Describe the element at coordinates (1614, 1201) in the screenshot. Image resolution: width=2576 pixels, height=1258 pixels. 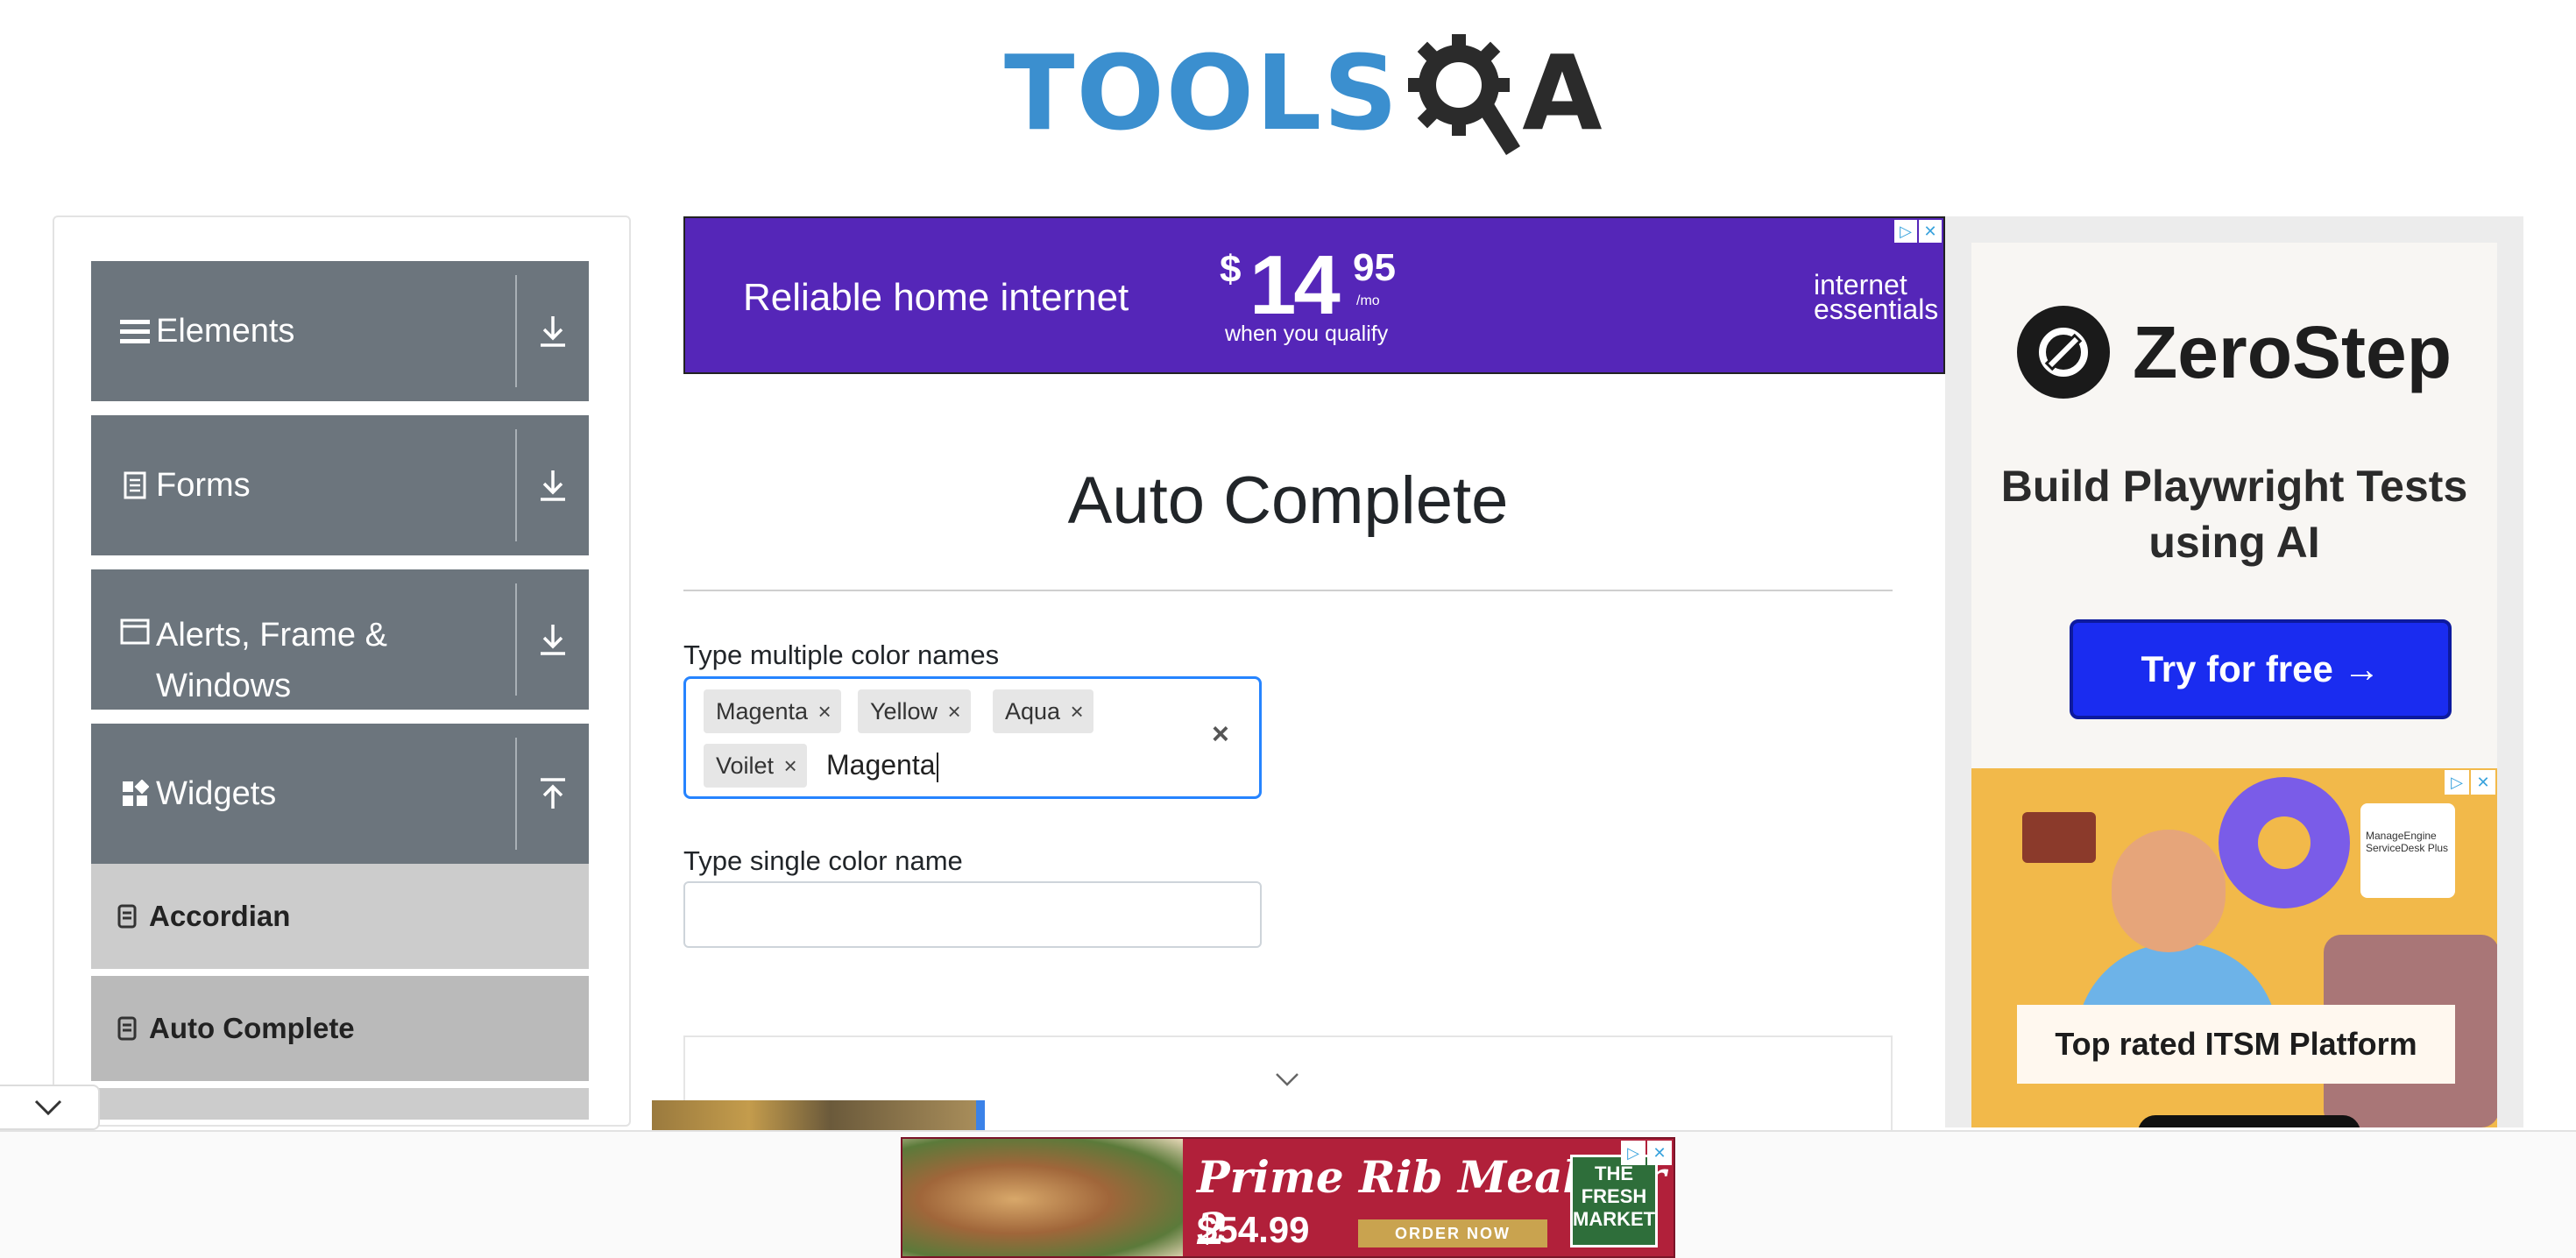
I see `fresh-market-logo: THE FRESH MARKET` at that location.